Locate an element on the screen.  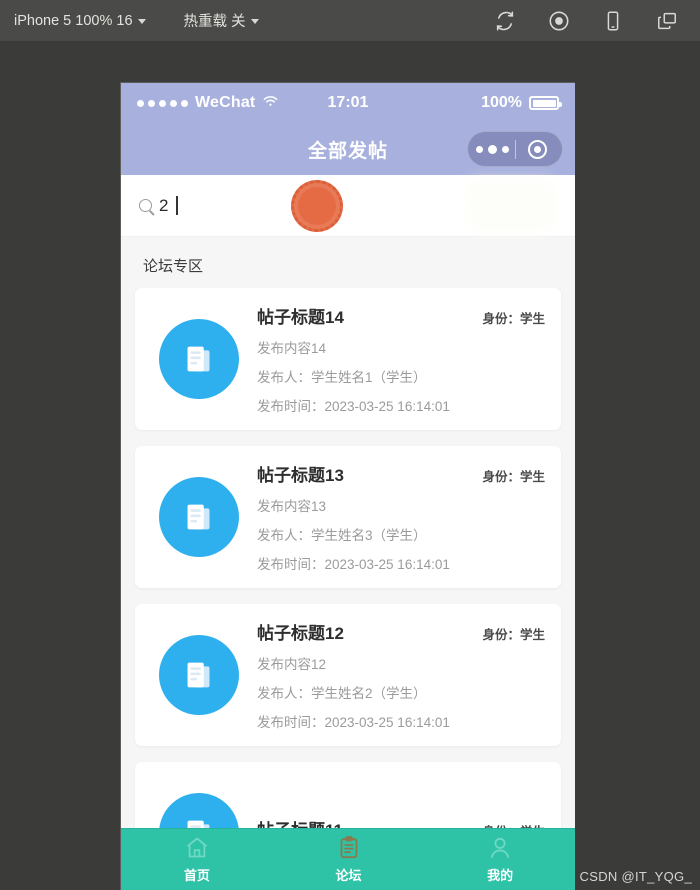
clipboard-icon is located at coordinates (349, 848).